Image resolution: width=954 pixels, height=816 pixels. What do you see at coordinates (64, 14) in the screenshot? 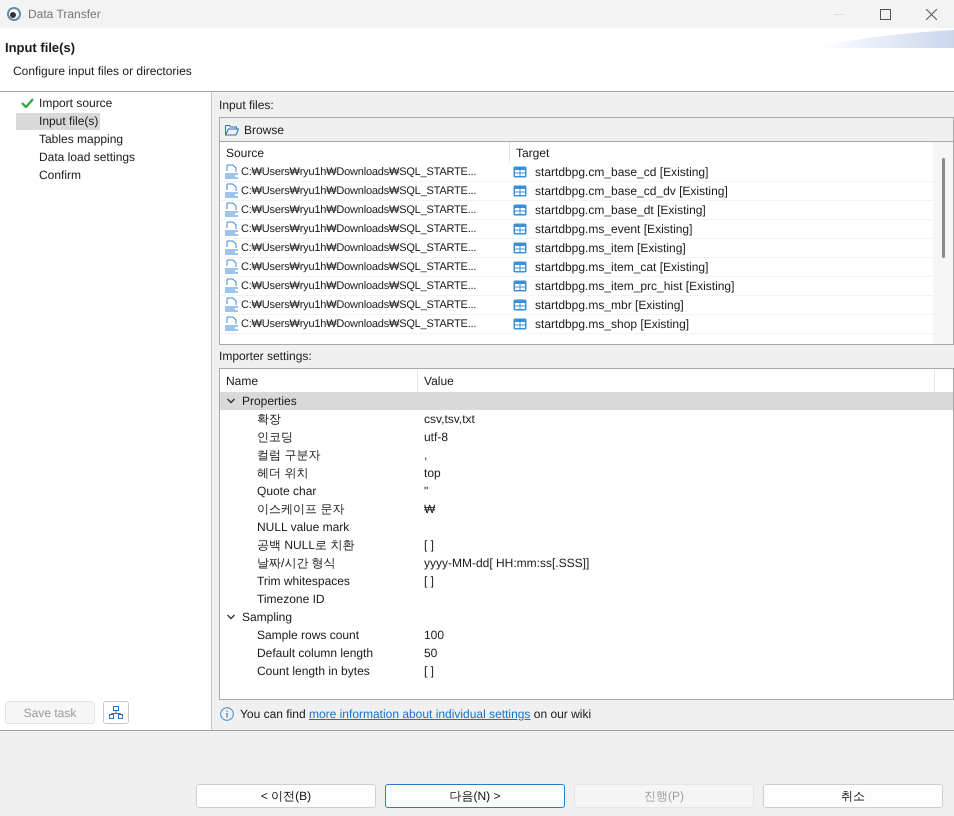
I see `window-title: Data Transfer` at bounding box center [64, 14].